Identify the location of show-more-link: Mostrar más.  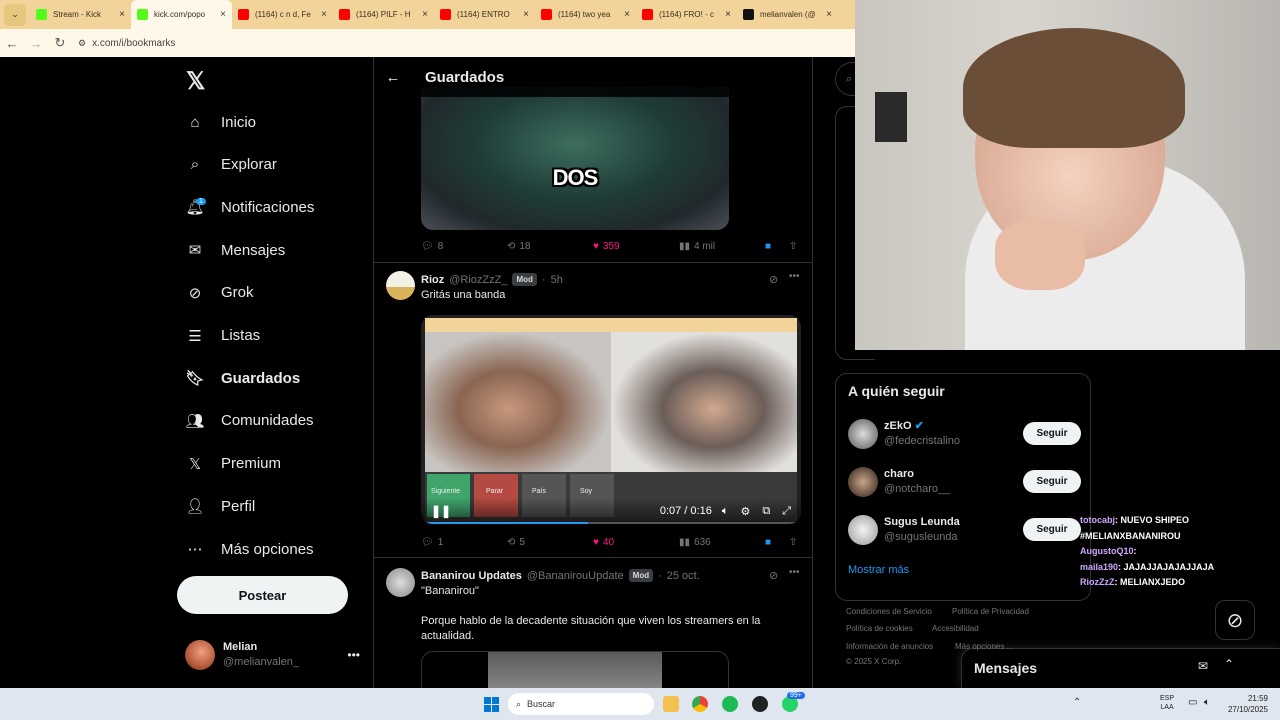
(878, 570).